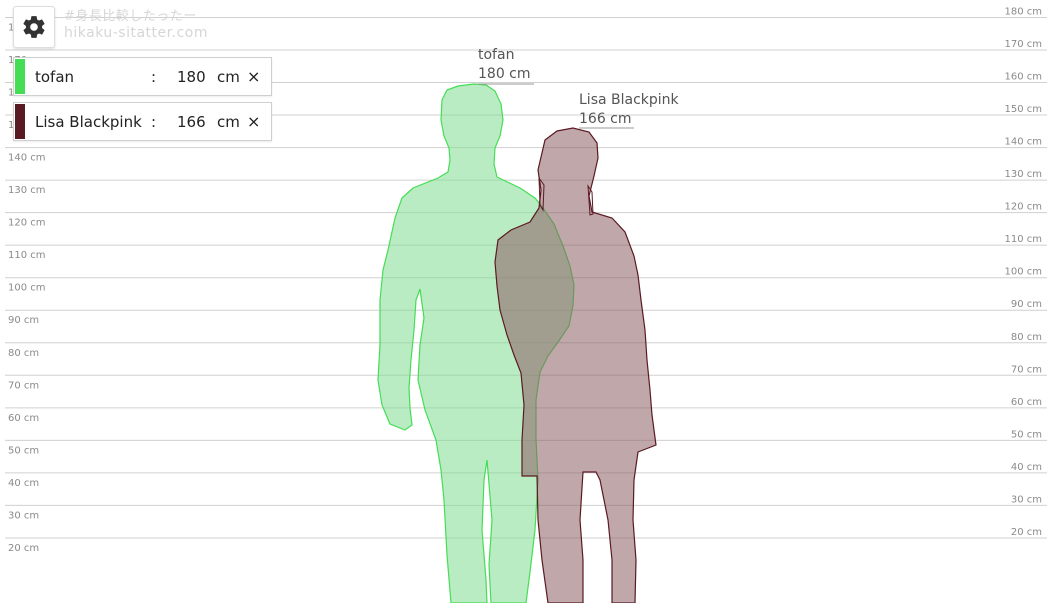 The width and height of the screenshot is (1061, 603). Describe the element at coordinates (1023, 77) in the screenshot. I see `tick-label-right-160: 160 cm` at that location.